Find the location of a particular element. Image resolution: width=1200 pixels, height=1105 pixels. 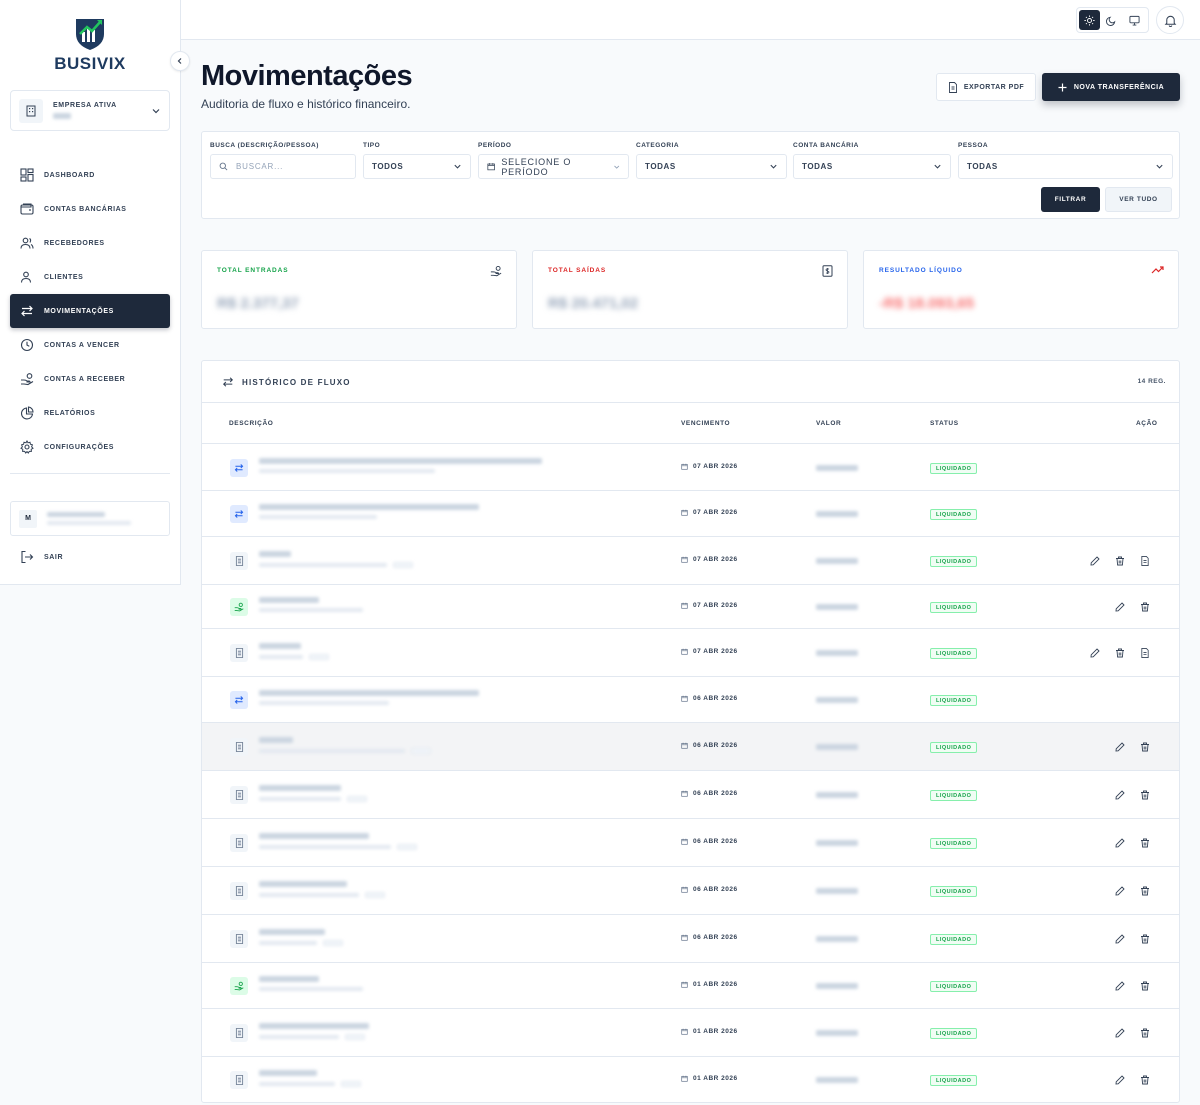

row-date-text: 06 ABR 2026 is located at coordinates (715, 937).